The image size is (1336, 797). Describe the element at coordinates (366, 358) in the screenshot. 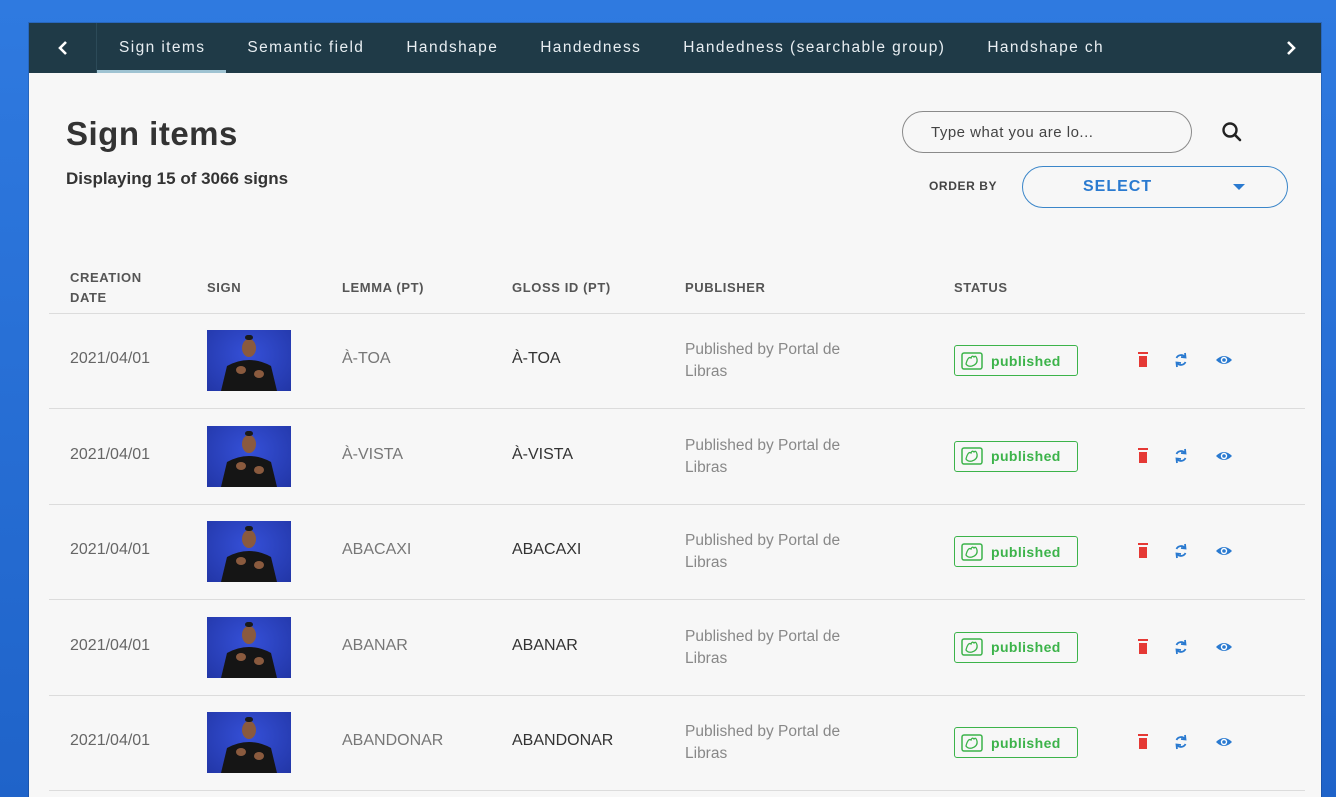

I see `lemma-cell: À-TOA` at that location.